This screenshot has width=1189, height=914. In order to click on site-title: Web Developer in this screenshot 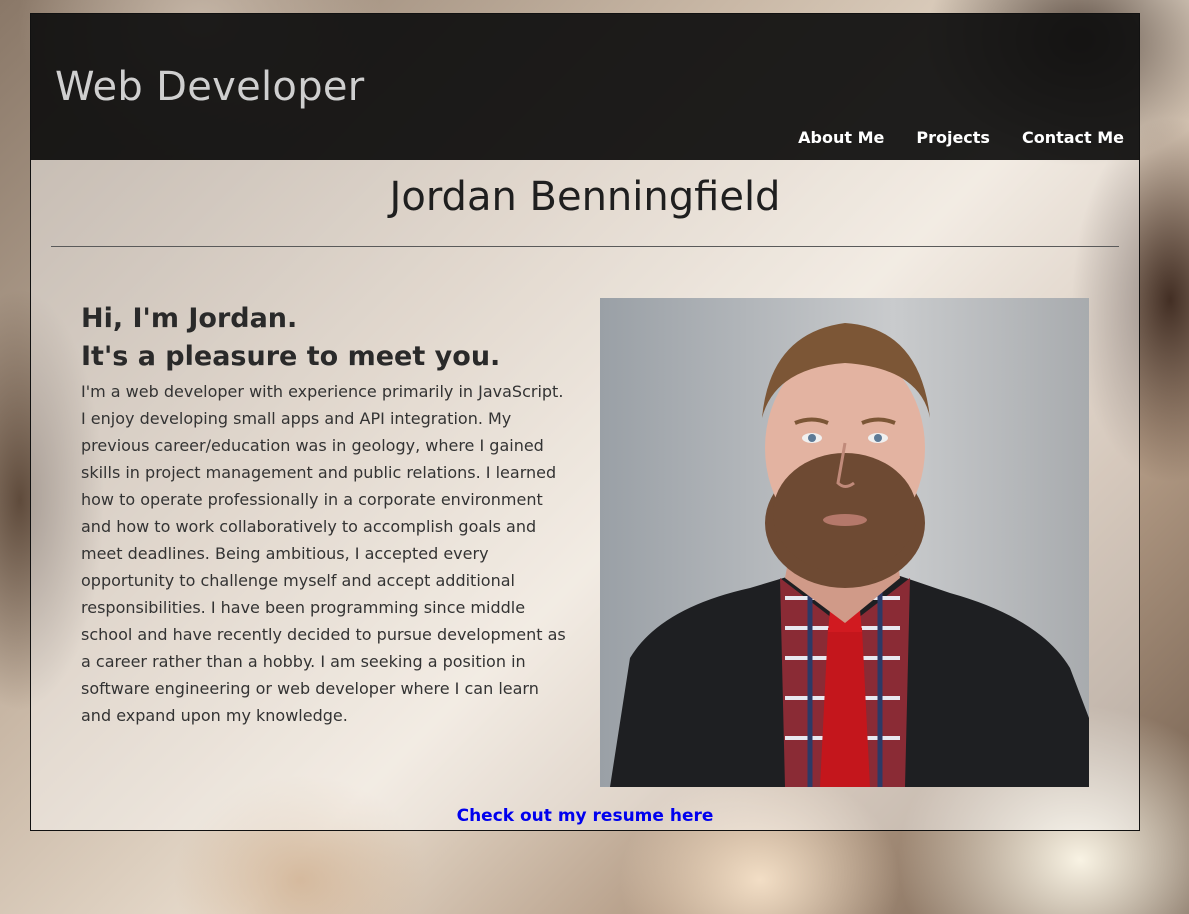, I will do `click(210, 87)`.